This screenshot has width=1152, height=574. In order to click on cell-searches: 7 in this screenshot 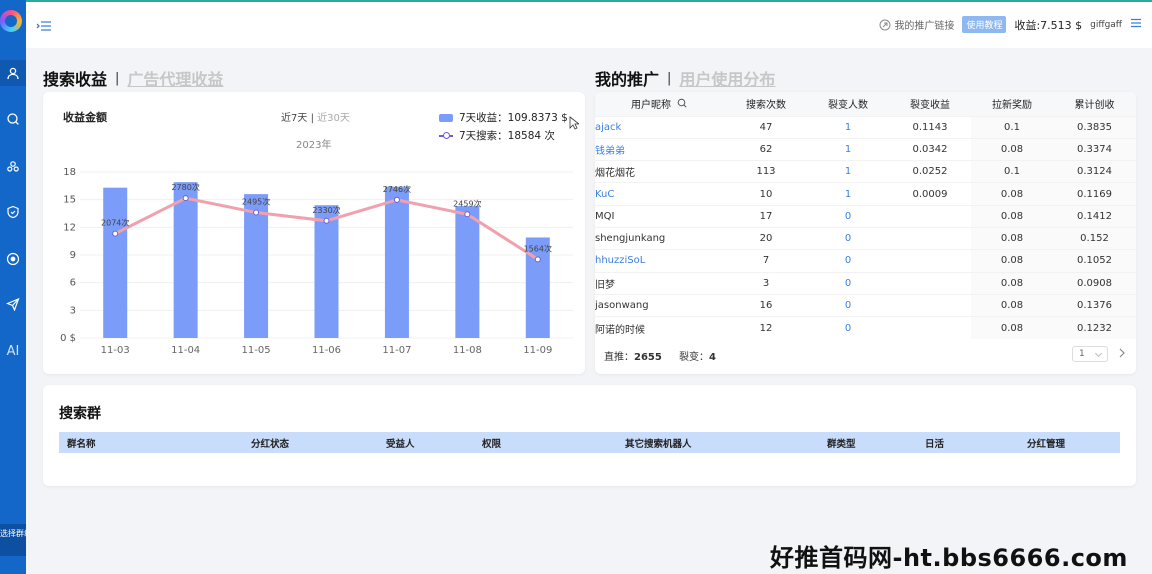, I will do `click(766, 261)`.